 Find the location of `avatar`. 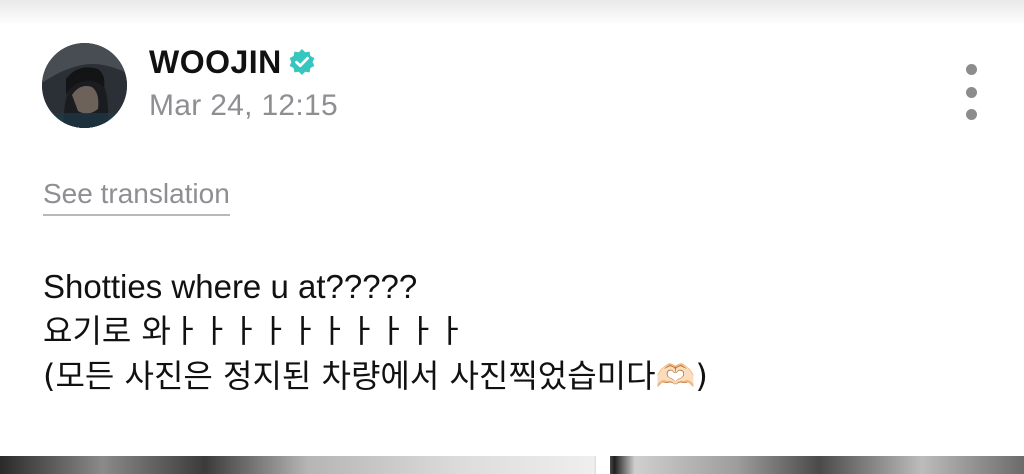

avatar is located at coordinates (84, 85).